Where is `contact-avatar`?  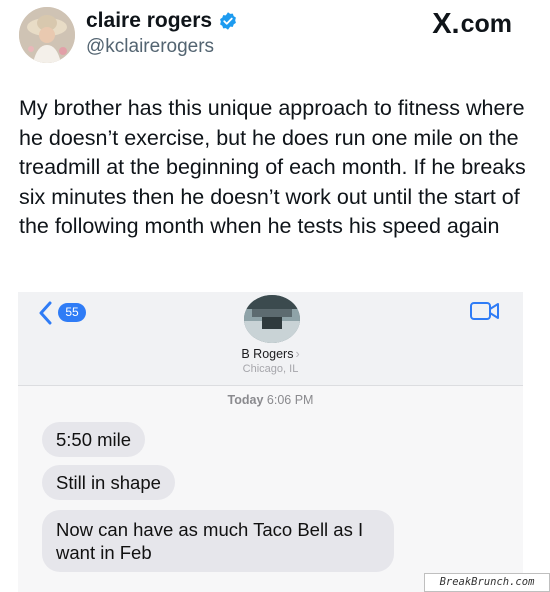 contact-avatar is located at coordinates (272, 319).